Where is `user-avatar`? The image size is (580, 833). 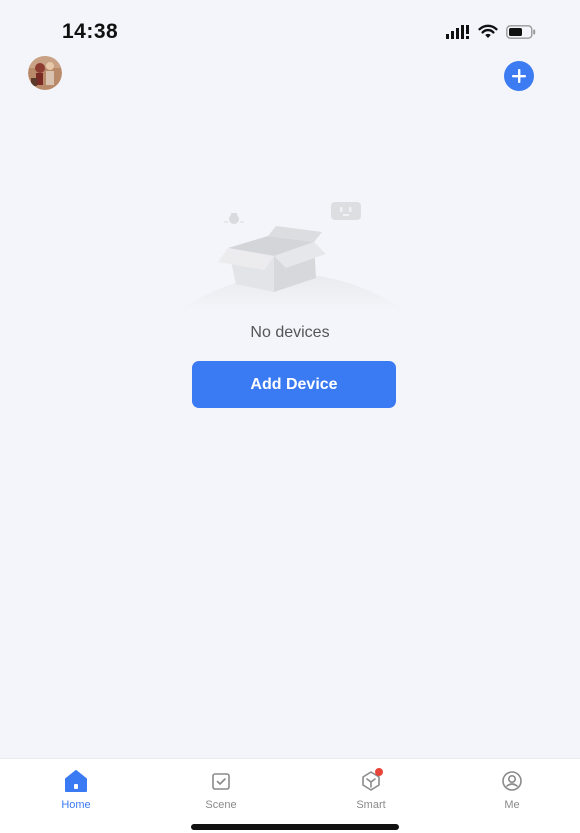
user-avatar is located at coordinates (45, 73).